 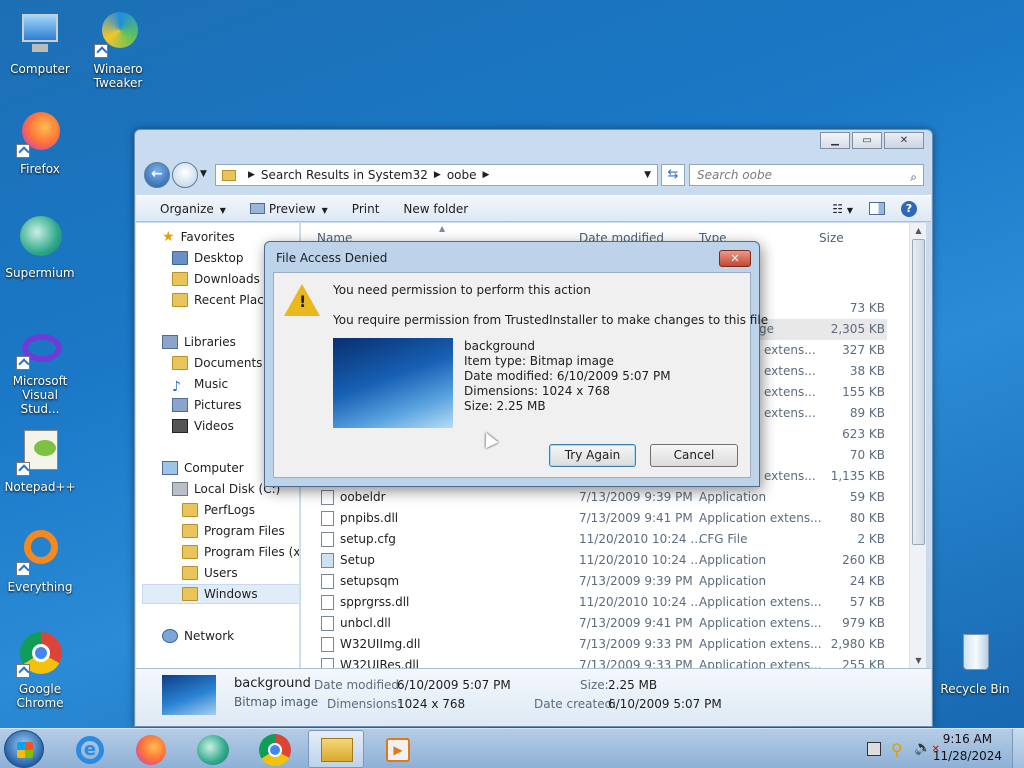 I want to click on setup-icon, so click(x=327, y=560).